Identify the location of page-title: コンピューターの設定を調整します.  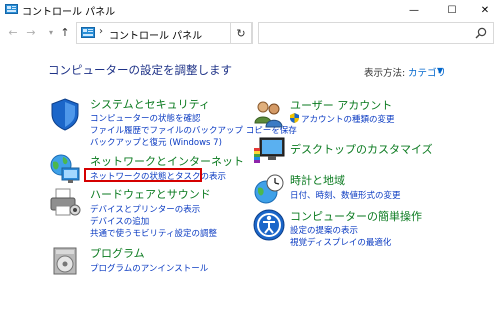
(140, 70).